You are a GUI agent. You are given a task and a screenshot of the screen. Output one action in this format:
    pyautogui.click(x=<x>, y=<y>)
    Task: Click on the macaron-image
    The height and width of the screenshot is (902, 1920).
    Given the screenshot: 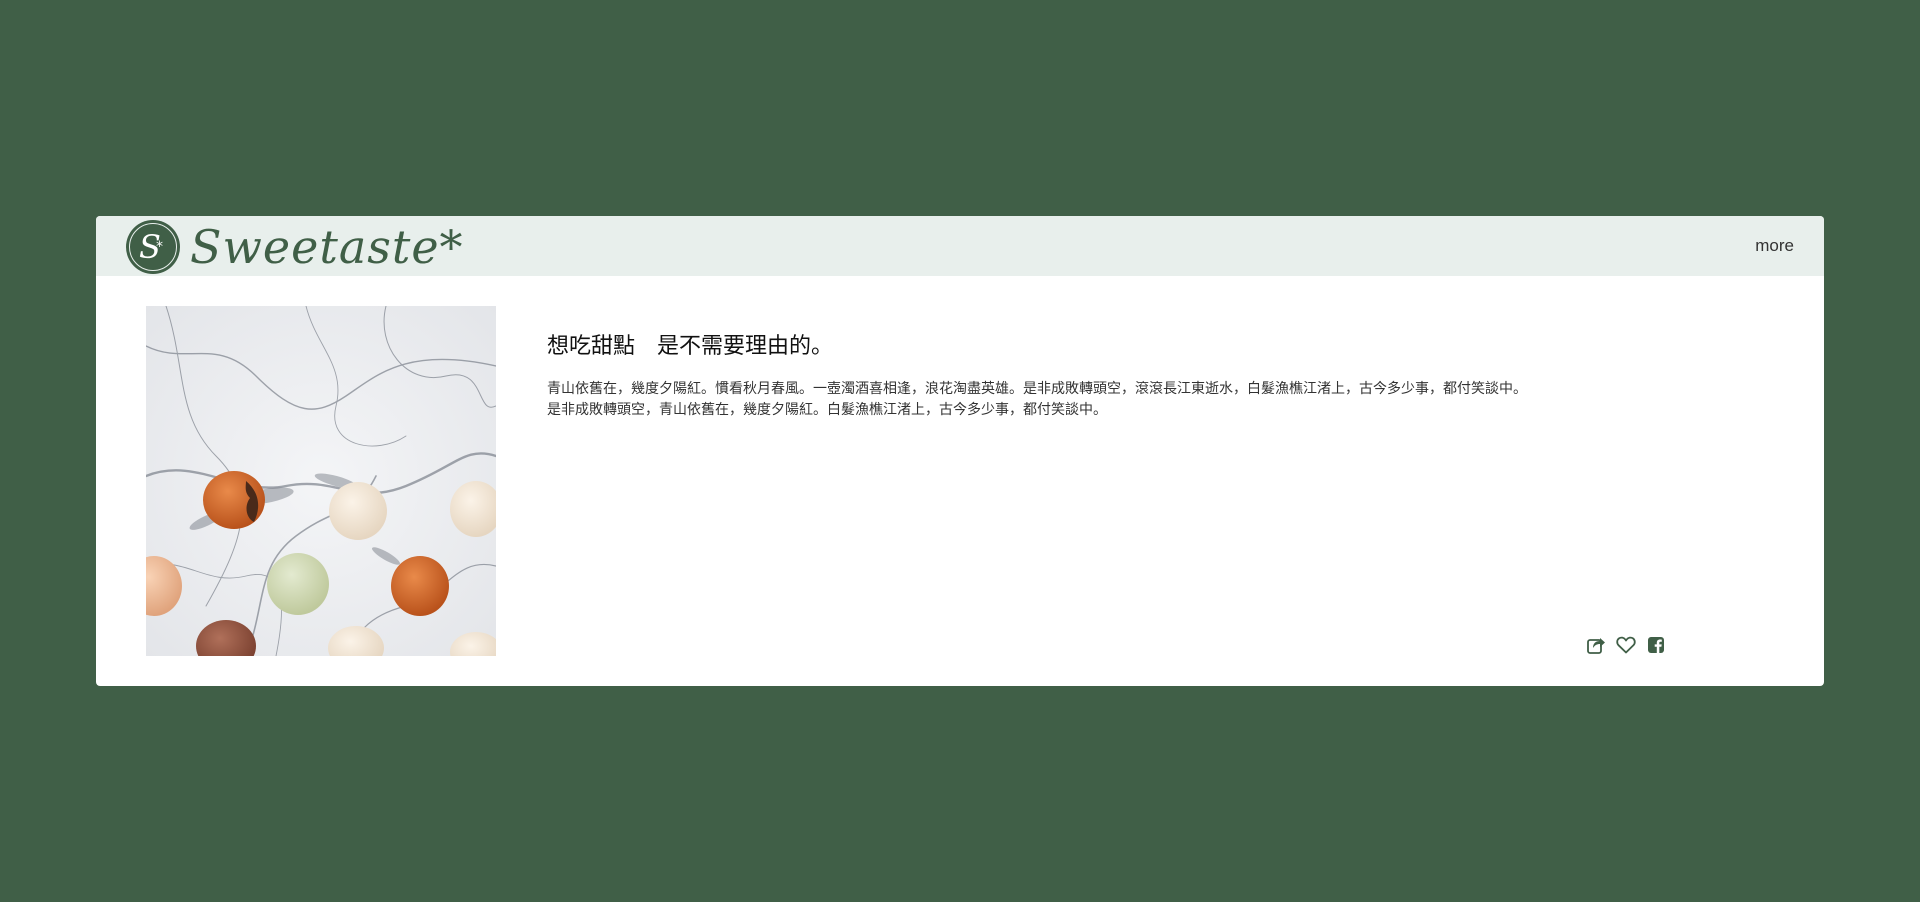 What is the action you would take?
    pyautogui.click(x=321, y=481)
    